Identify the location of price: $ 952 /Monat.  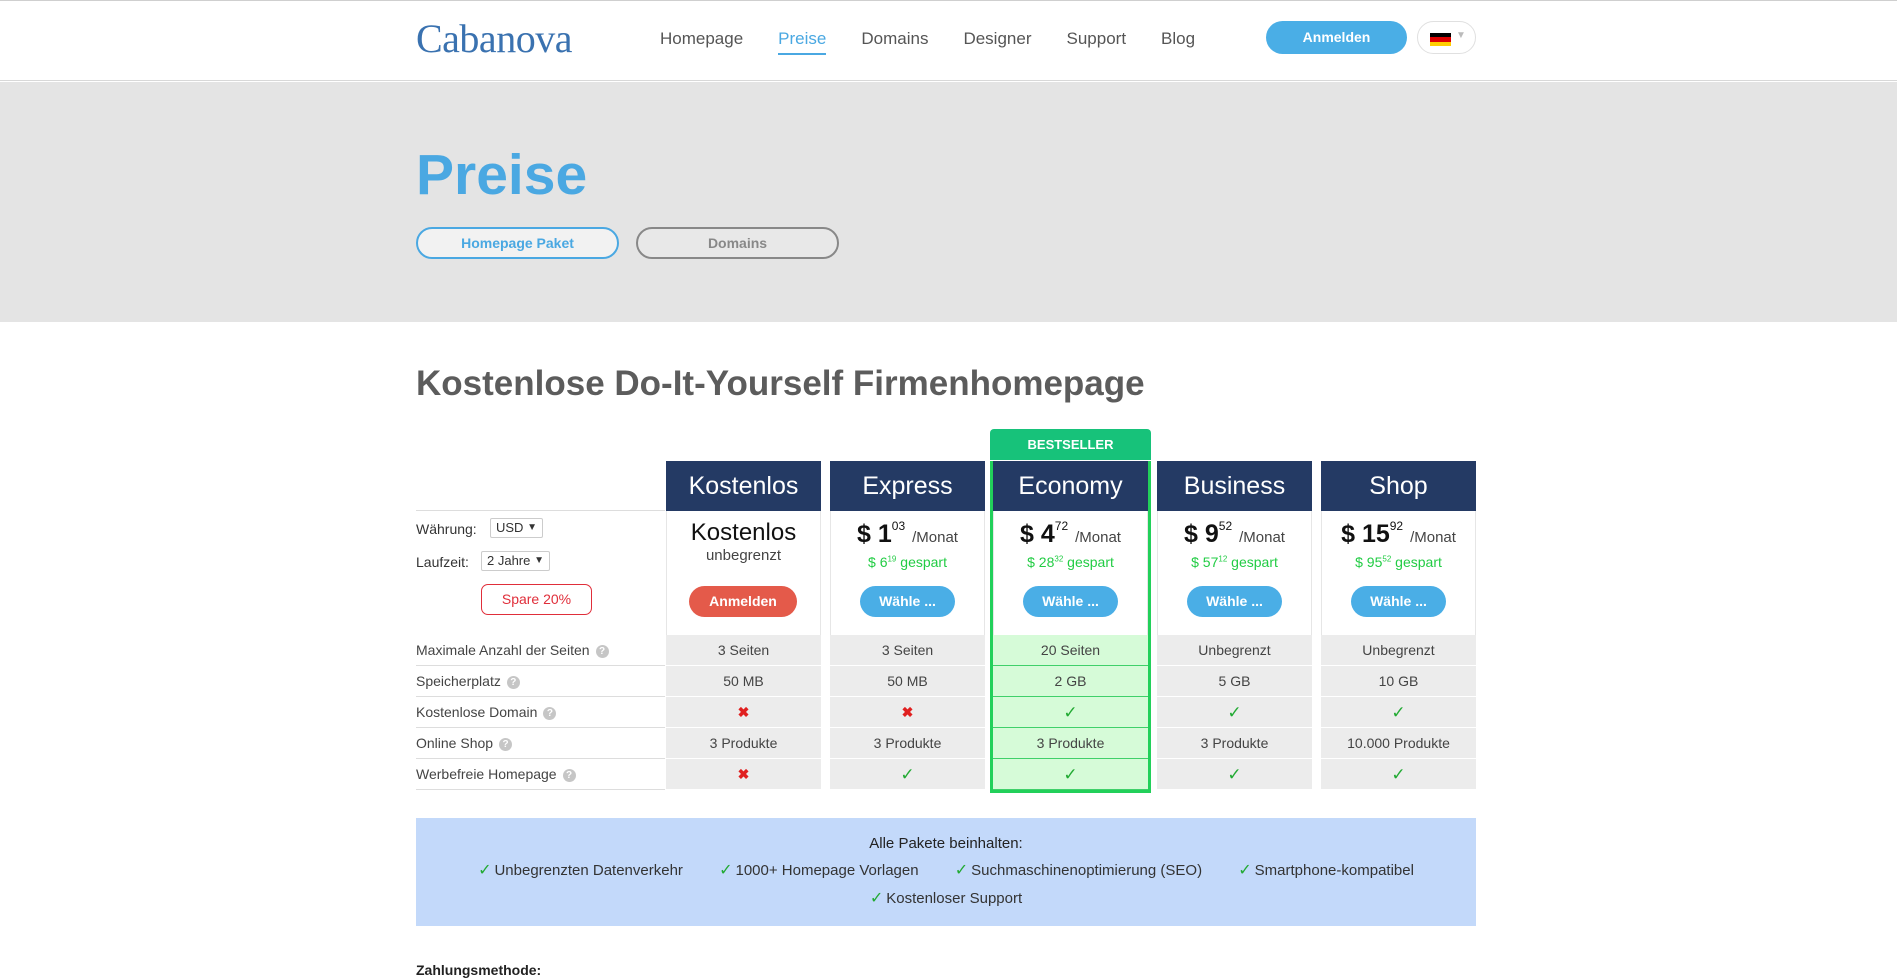
(1234, 534).